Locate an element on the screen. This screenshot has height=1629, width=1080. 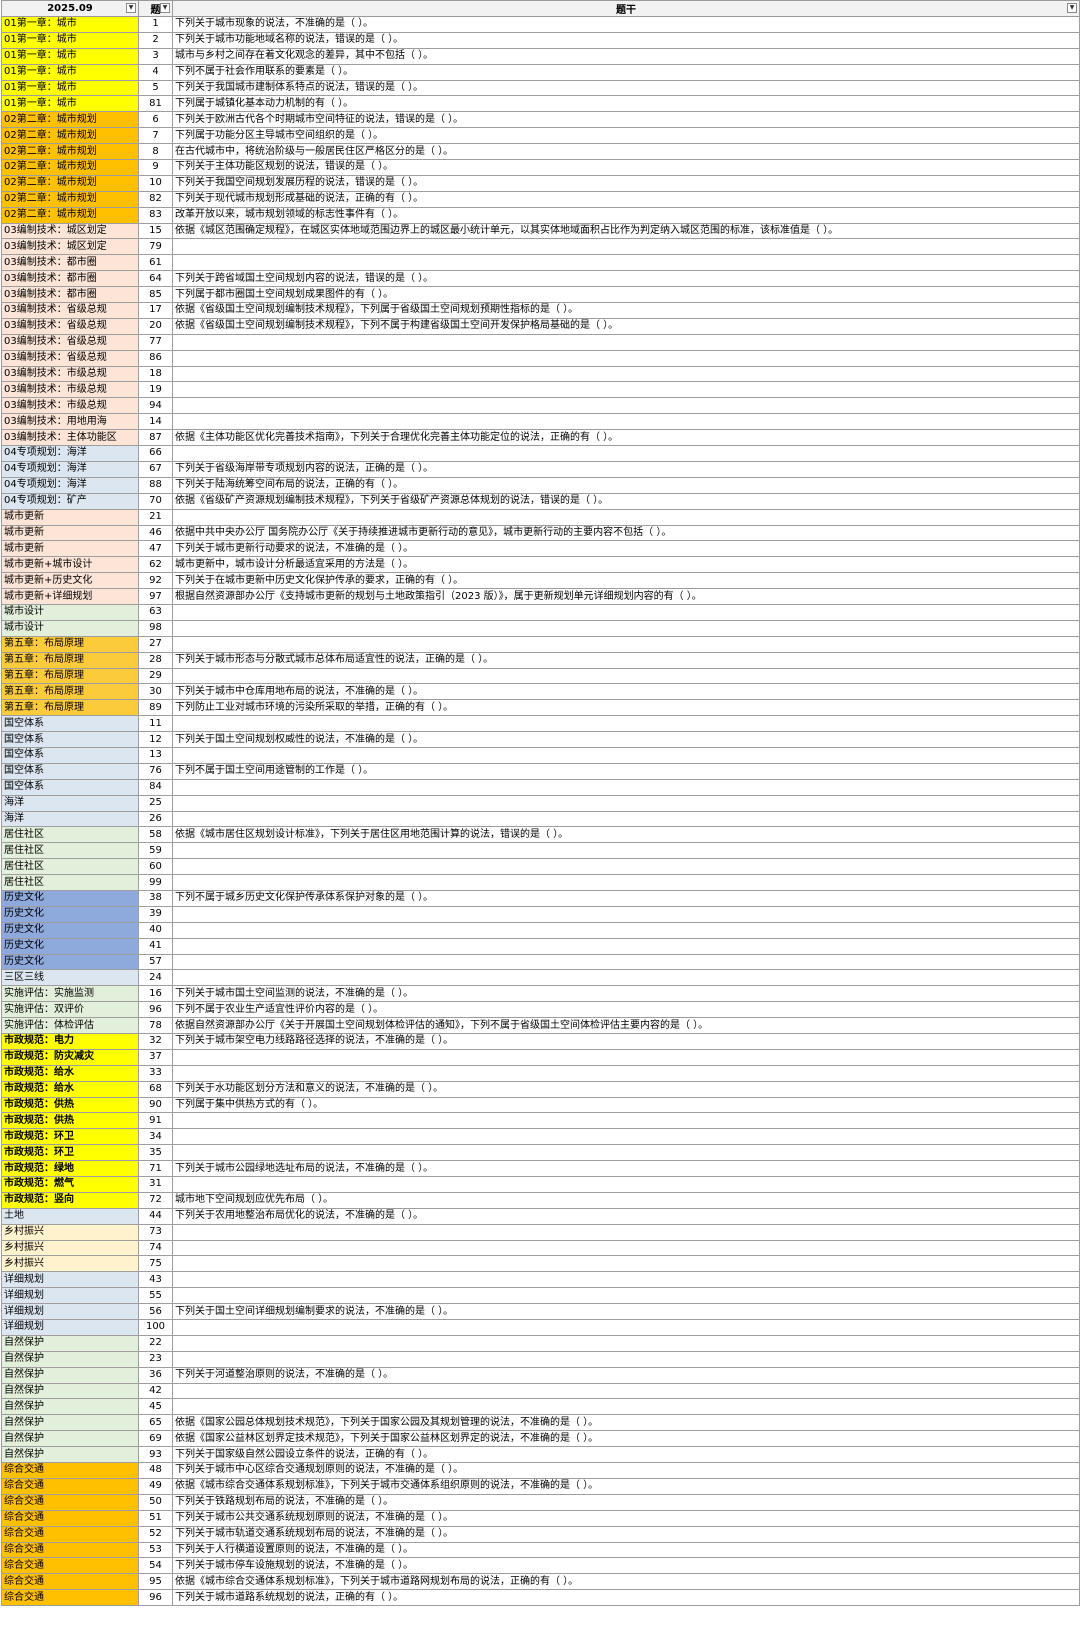
category-cell: 市政规范：燃气 is located at coordinates (70, 1184).